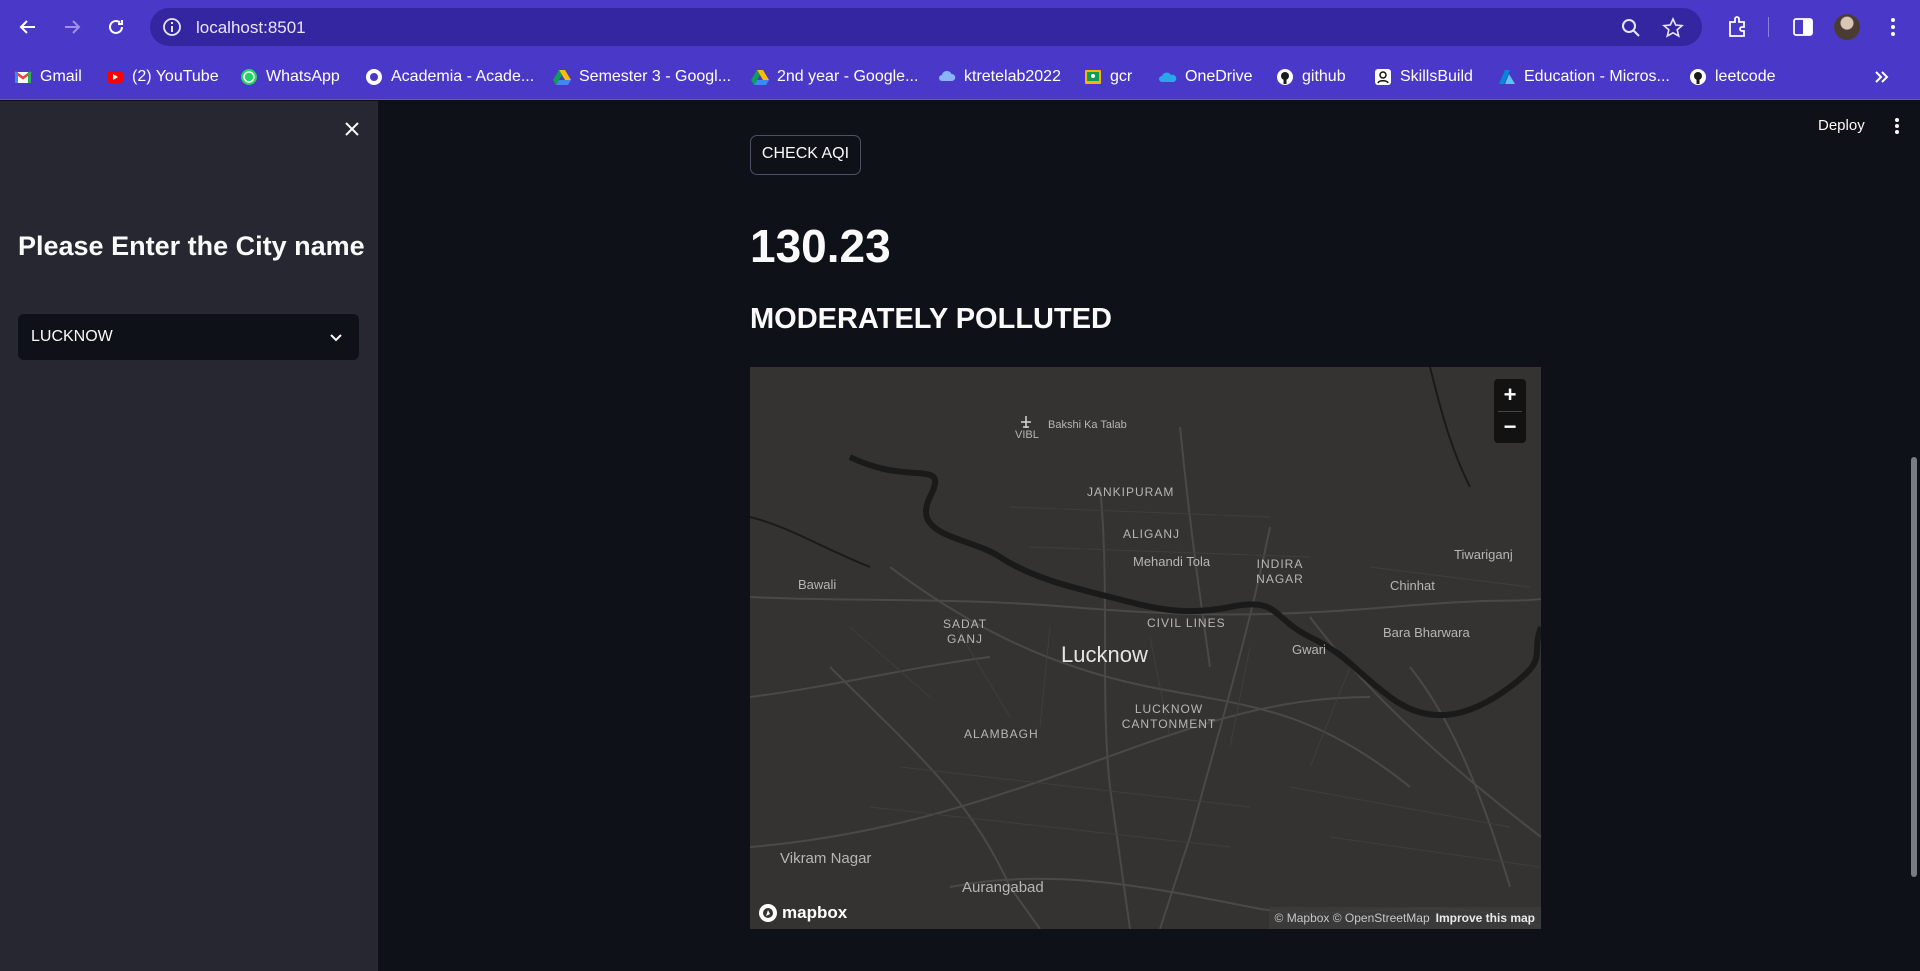 The width and height of the screenshot is (1920, 971). I want to click on extensions-icon, so click(1737, 27).